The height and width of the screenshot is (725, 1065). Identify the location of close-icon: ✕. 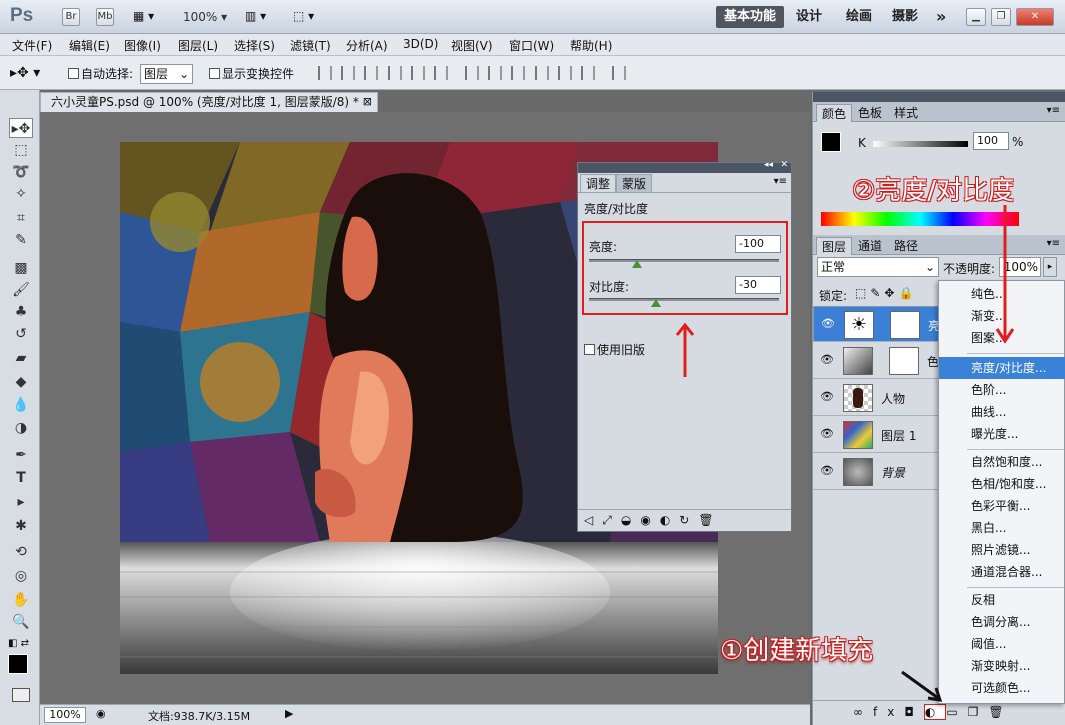
(1035, 17).